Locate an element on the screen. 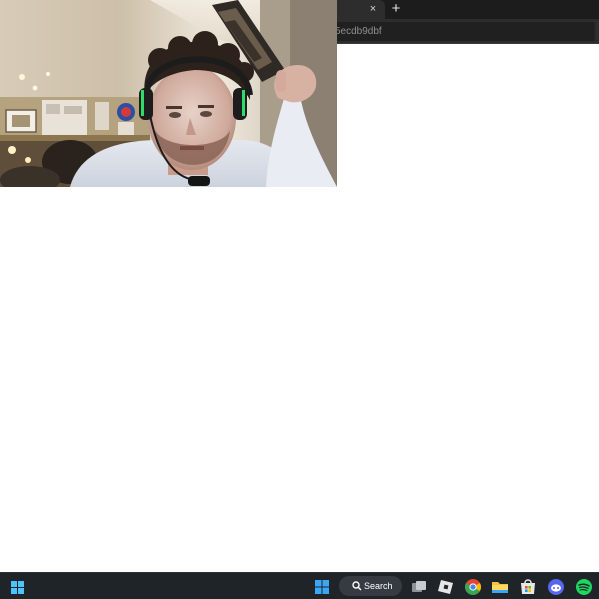 Image resolution: width=599 pixels, height=599 pixels. discord-button is located at coordinates (556, 587).